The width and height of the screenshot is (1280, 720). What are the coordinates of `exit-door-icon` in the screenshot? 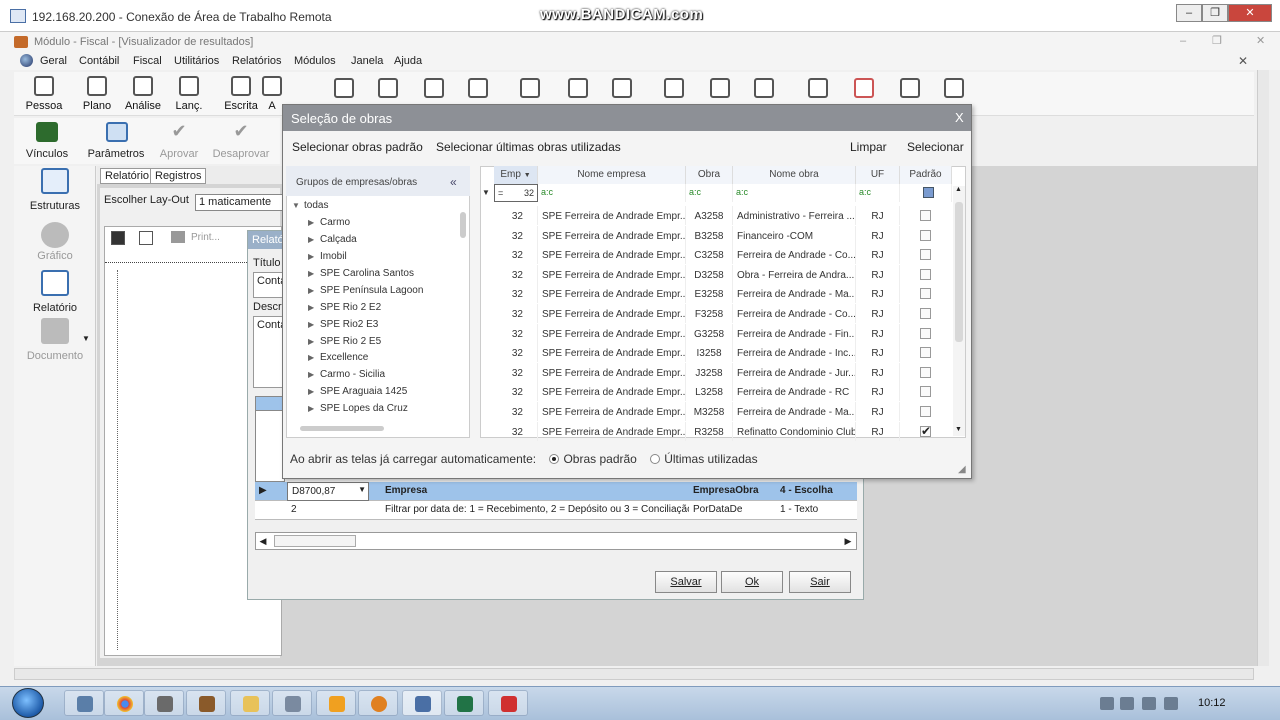 It's located at (954, 88).